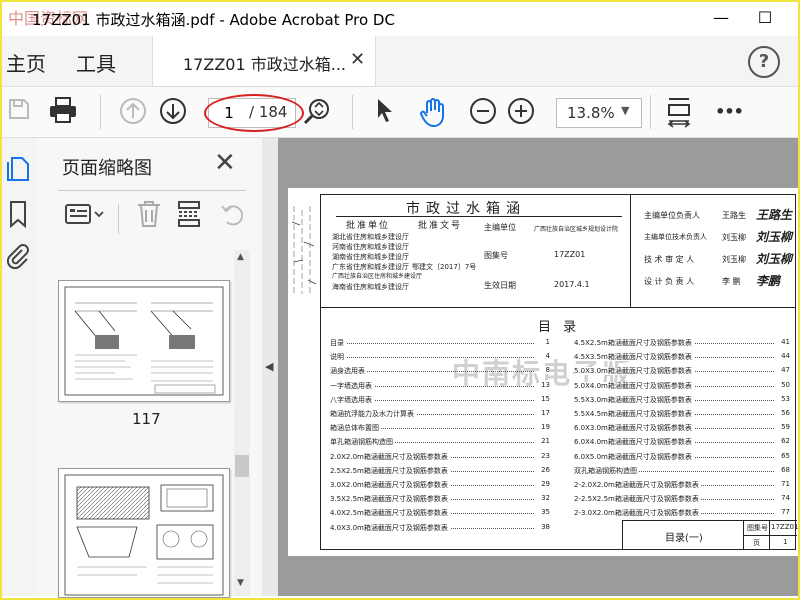 Image resolution: width=800 pixels, height=601 pixels. What do you see at coordinates (19, 112) in the screenshot?
I see `save-icon` at bounding box center [19, 112].